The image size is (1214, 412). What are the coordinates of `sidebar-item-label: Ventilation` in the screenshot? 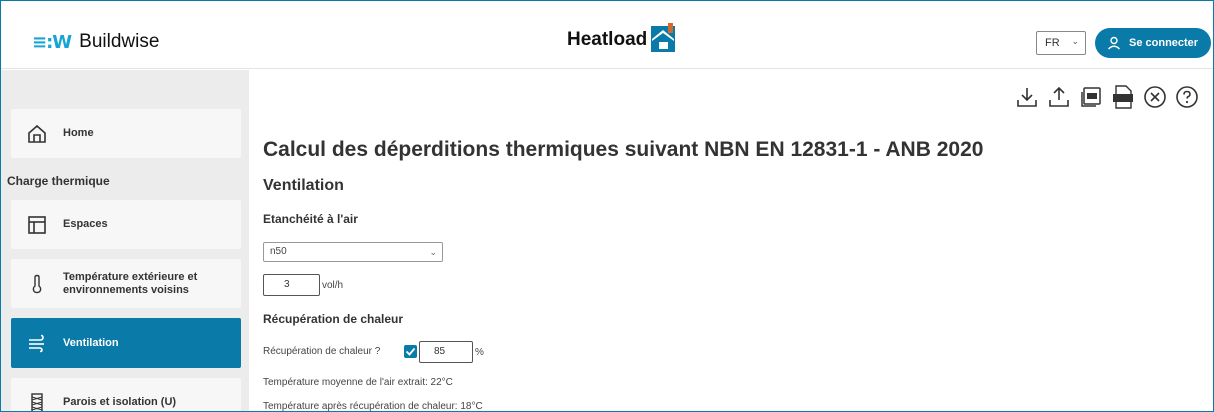 It's located at (91, 342).